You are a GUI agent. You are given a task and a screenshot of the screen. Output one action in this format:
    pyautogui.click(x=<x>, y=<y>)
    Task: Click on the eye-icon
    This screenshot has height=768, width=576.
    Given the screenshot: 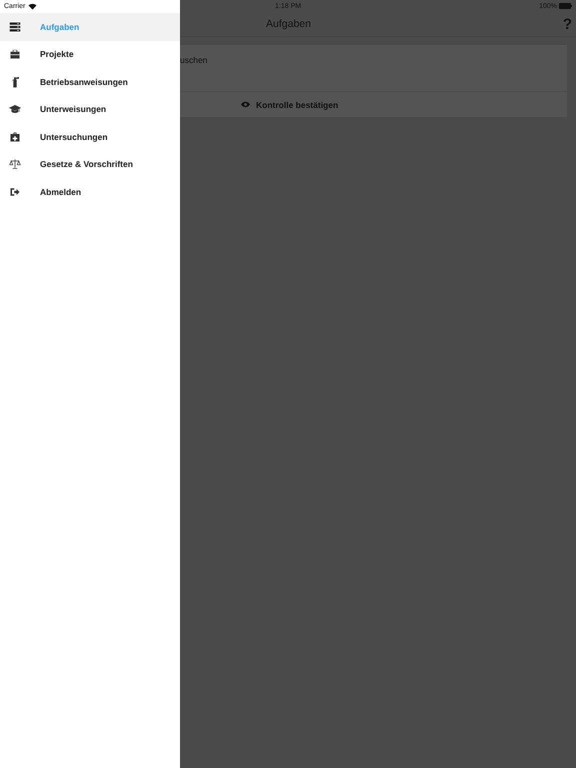 What is the action you would take?
    pyautogui.click(x=245, y=104)
    